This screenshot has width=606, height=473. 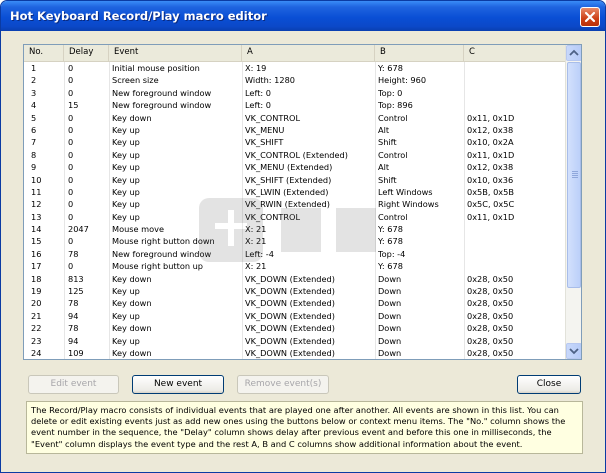 What do you see at coordinates (549, 384) in the screenshot?
I see `close-button: Close` at bounding box center [549, 384].